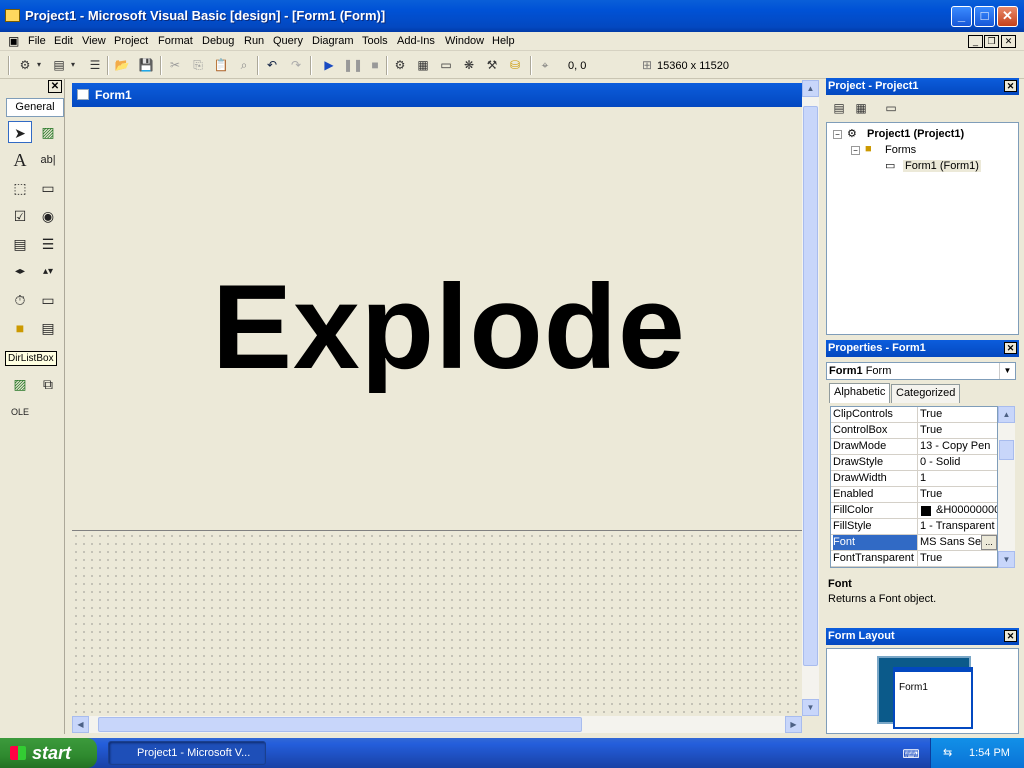 This screenshot has width=1024, height=768. What do you see at coordinates (423, 65) in the screenshot?
I see `properties-window-icon: ▦` at bounding box center [423, 65].